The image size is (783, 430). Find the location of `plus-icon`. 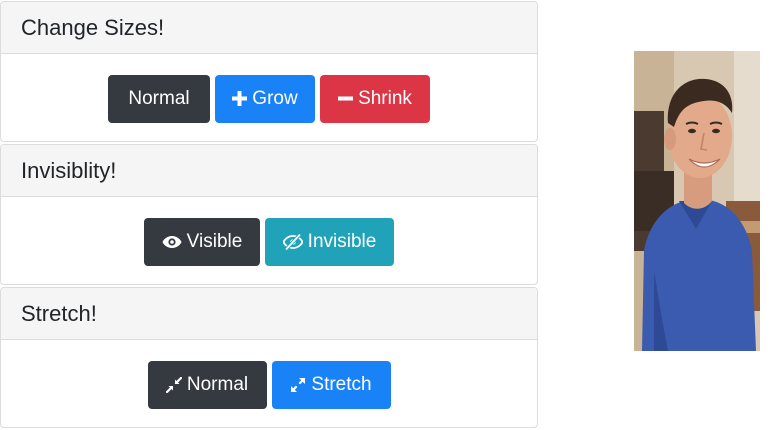

plus-icon is located at coordinates (240, 98).